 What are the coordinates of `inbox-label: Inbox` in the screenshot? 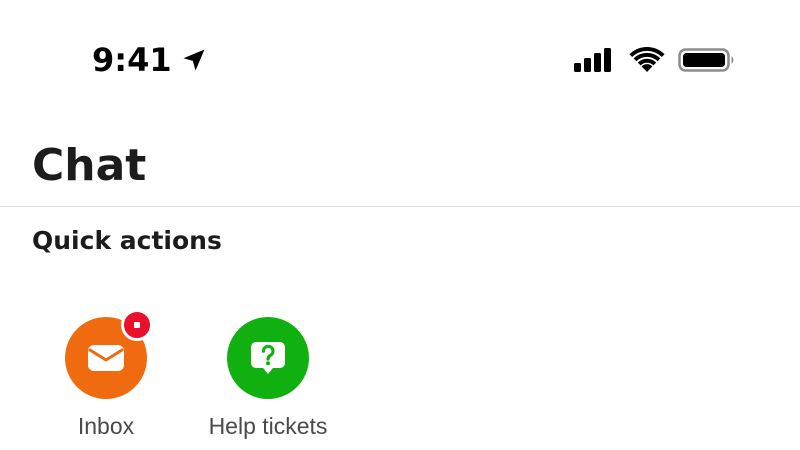 It's located at (106, 426).